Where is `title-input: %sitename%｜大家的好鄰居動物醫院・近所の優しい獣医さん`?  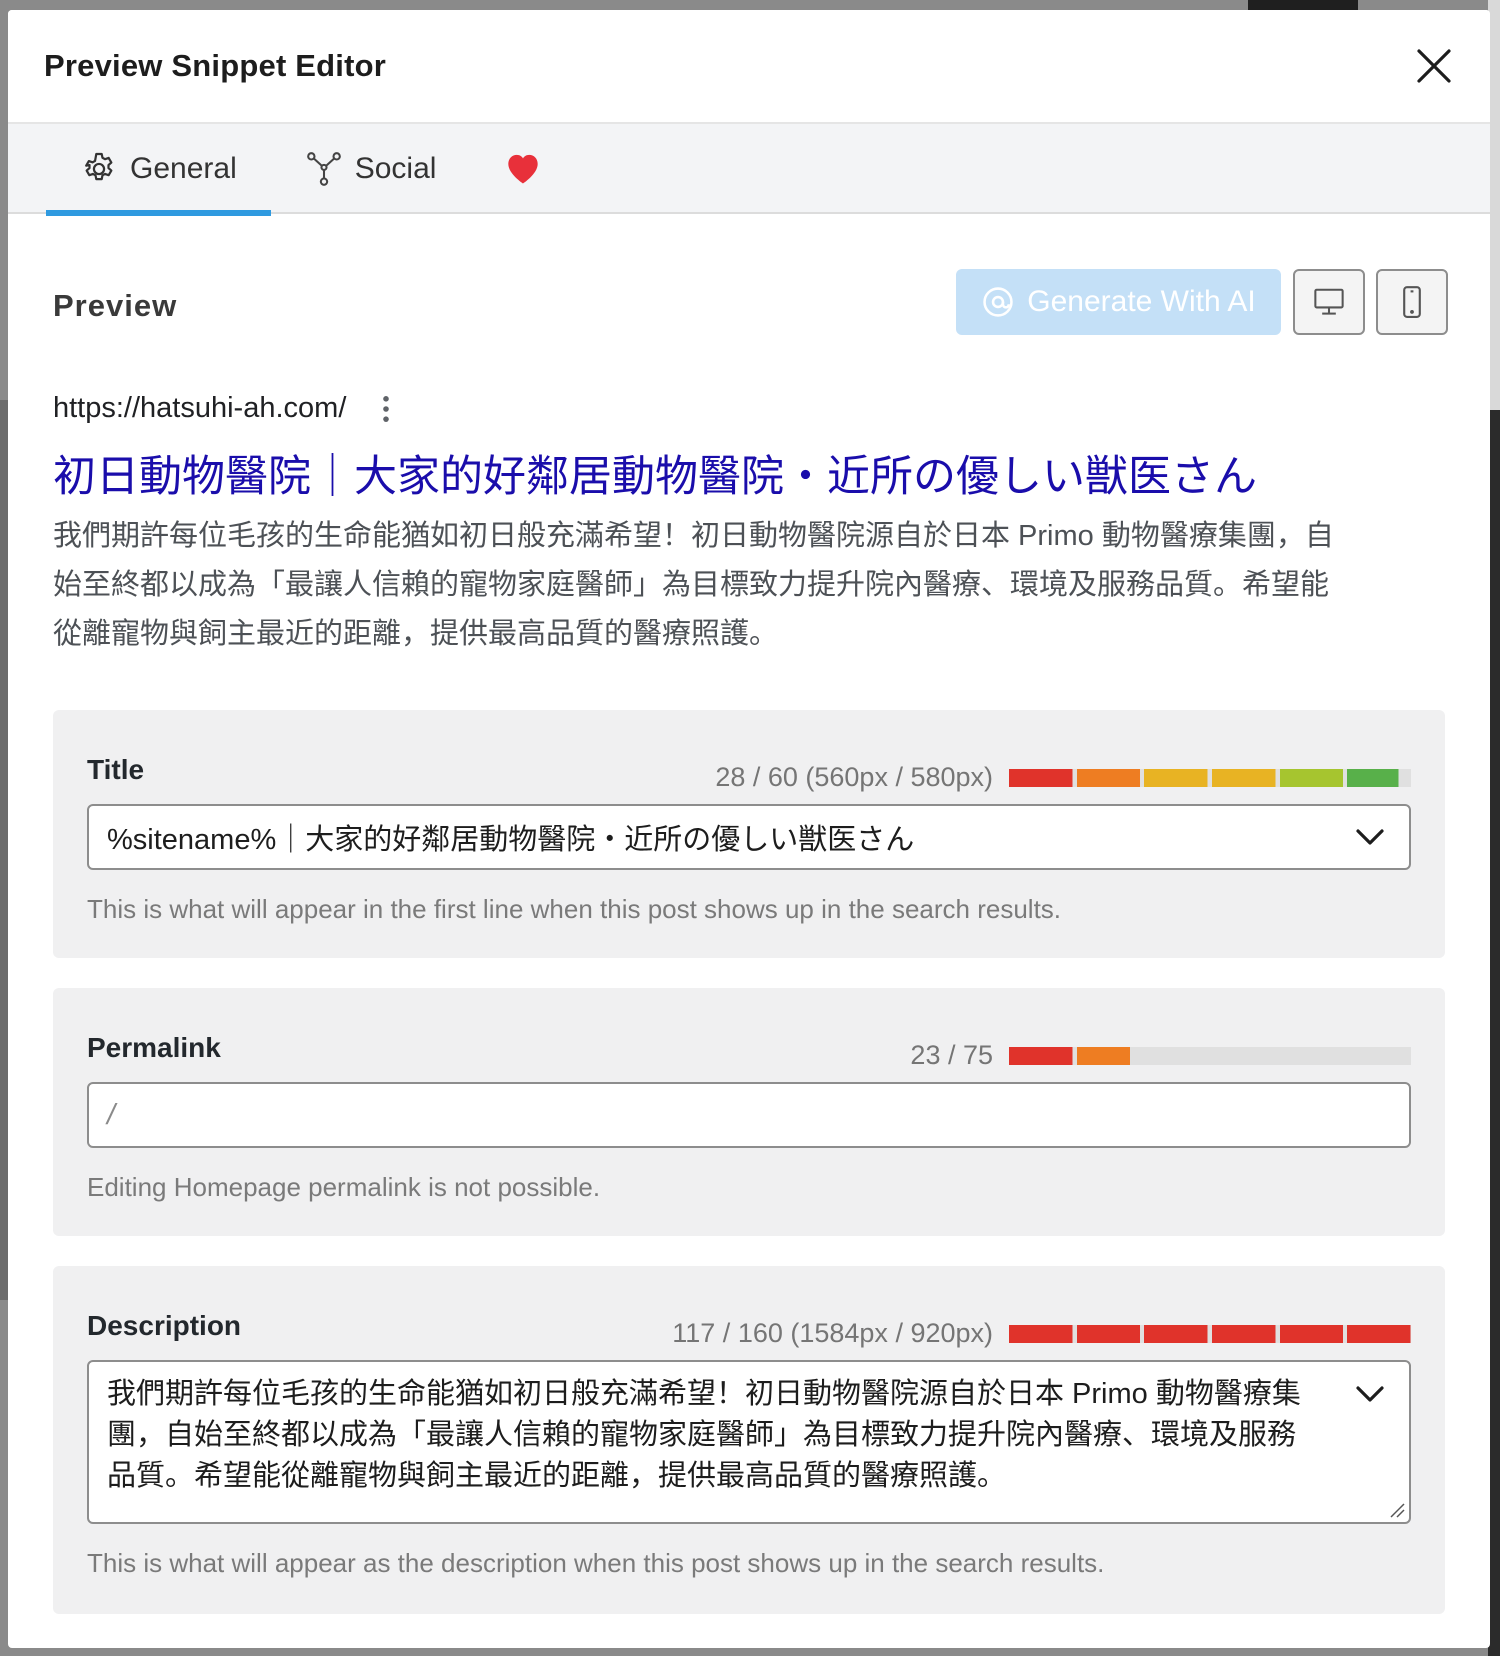
title-input: %sitename%｜大家的好鄰居動物醫院・近所の優しい獣医さん is located at coordinates (749, 837).